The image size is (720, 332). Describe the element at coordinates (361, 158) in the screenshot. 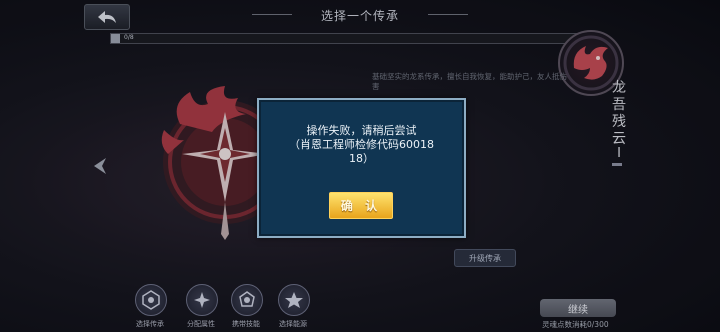

I see `error-message-line: 18）` at that location.